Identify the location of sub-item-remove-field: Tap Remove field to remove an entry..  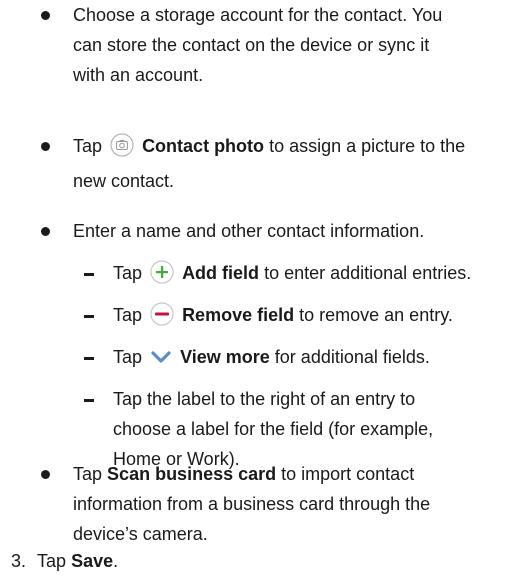
(315, 317).